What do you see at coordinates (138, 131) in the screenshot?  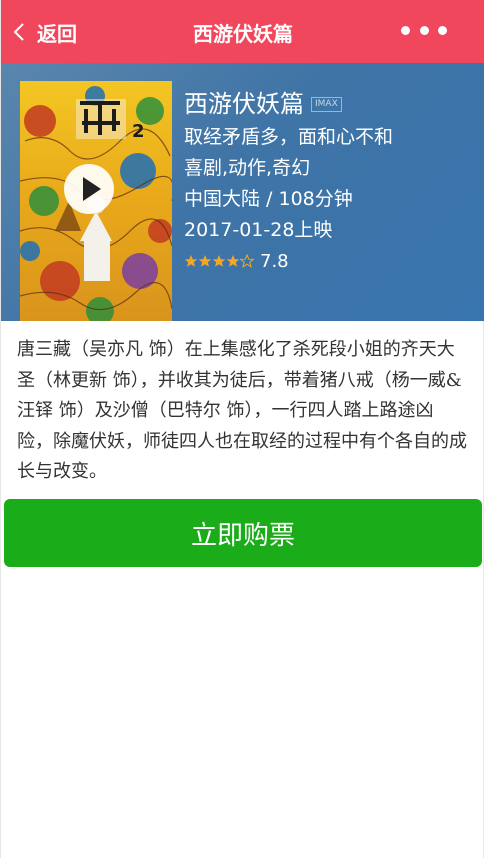 I see `svg-text: 2` at bounding box center [138, 131].